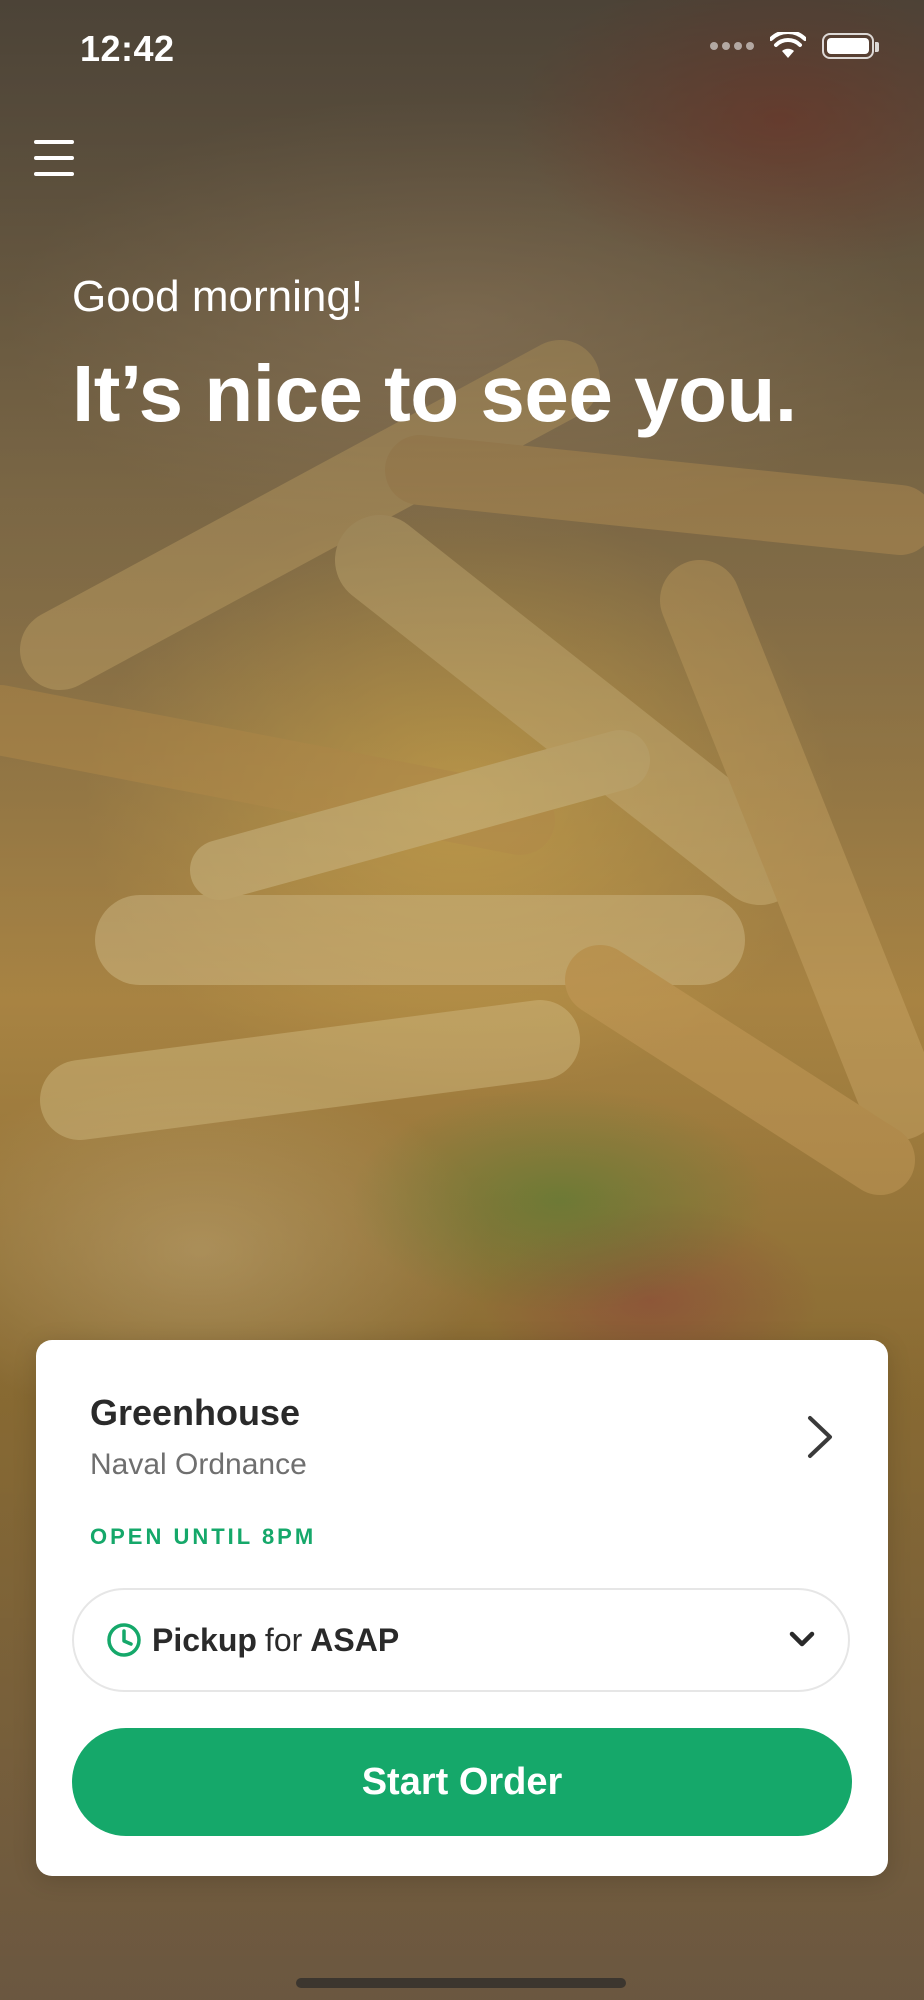 This screenshot has height=2000, width=924. What do you see at coordinates (788, 45) in the screenshot?
I see `wifi-icon` at bounding box center [788, 45].